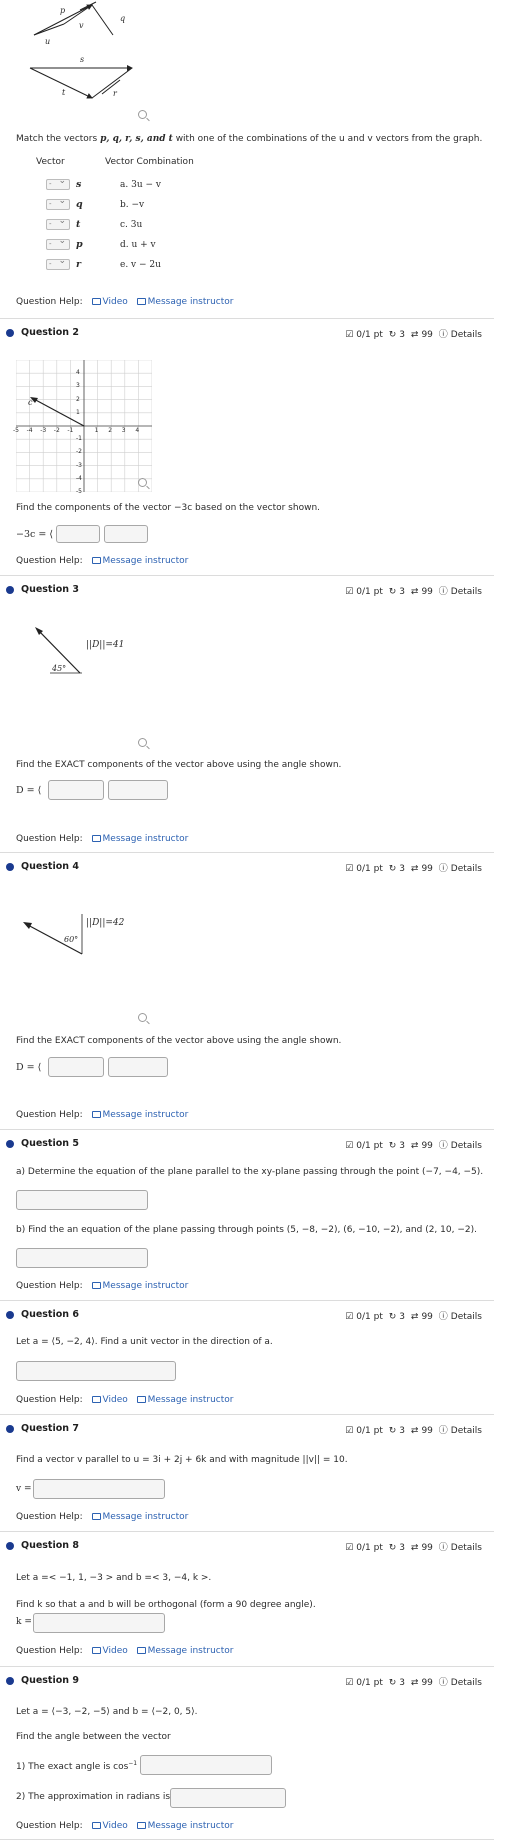 The width and height of the screenshot is (506, 1842). What do you see at coordinates (58, 183) in the screenshot?
I see `match-select-s: -` at bounding box center [58, 183].